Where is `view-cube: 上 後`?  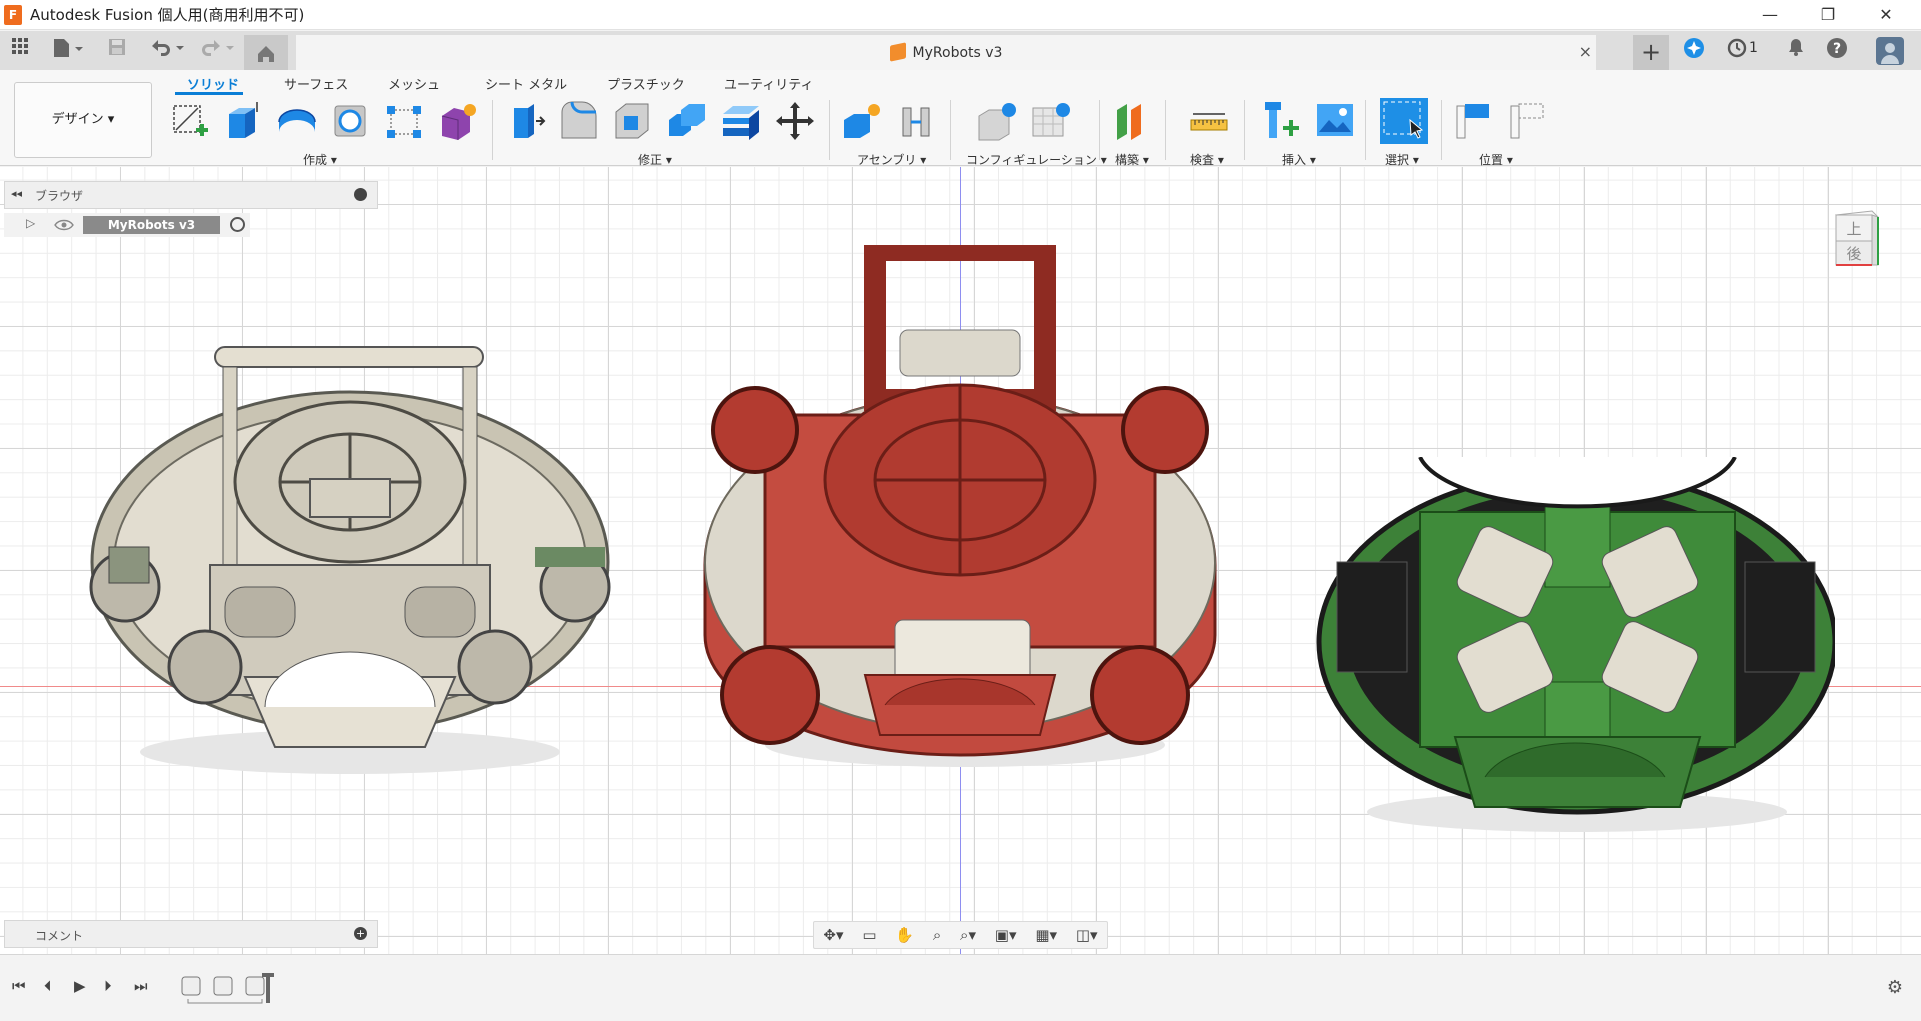 view-cube: 上 後 is located at coordinates (1857, 240).